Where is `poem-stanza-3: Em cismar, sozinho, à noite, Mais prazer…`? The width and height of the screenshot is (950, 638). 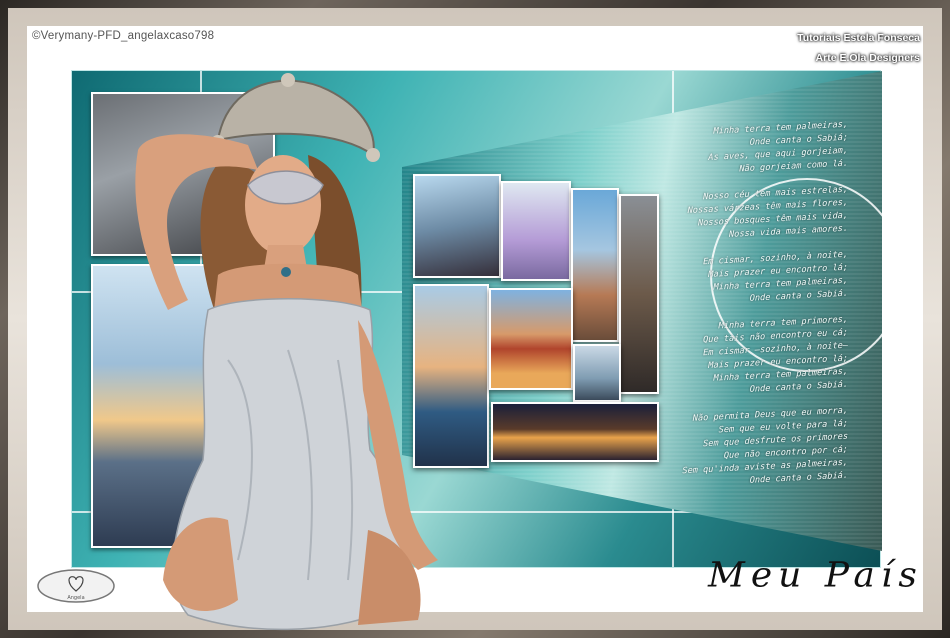 poem-stanza-3: Em cismar, sozinho, à noite, Mais prazer… is located at coordinates (745, 280).